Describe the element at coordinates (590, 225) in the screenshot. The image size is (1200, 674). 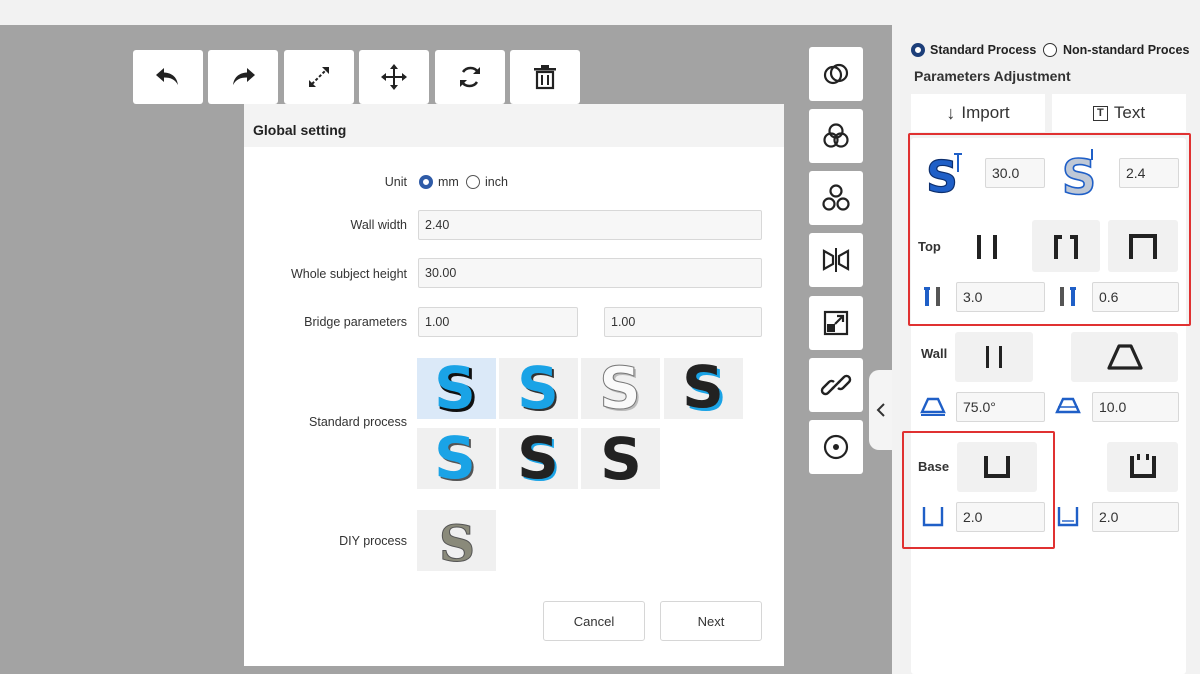
I see `wall-width-input` at that location.